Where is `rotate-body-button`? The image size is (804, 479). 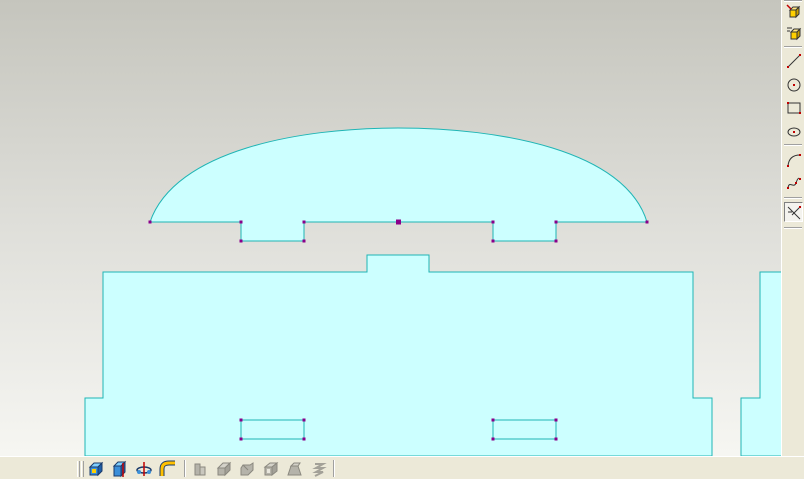
rotate-body-button is located at coordinates (144, 469).